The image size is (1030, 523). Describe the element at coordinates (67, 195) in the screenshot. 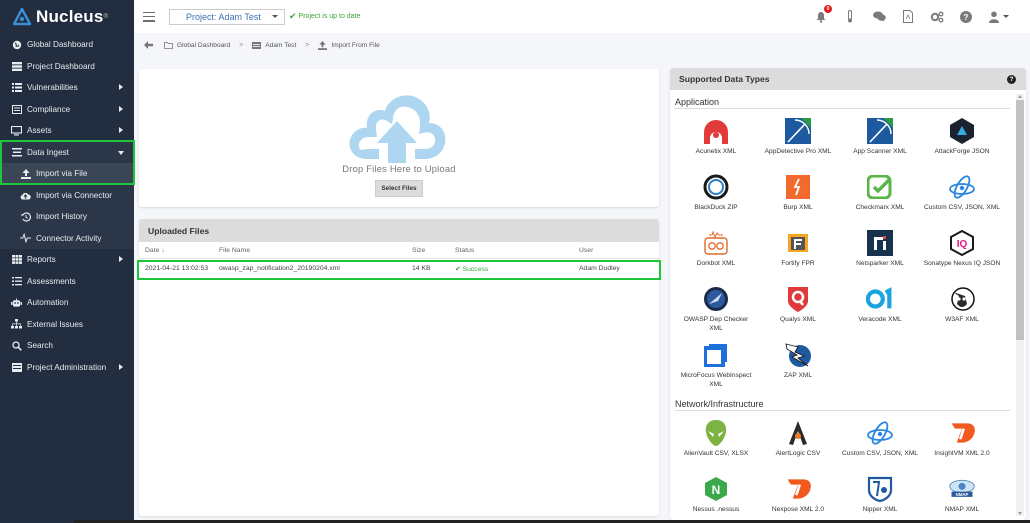

I see `sidebar-item-import-via-connector: Import via Connector` at that location.